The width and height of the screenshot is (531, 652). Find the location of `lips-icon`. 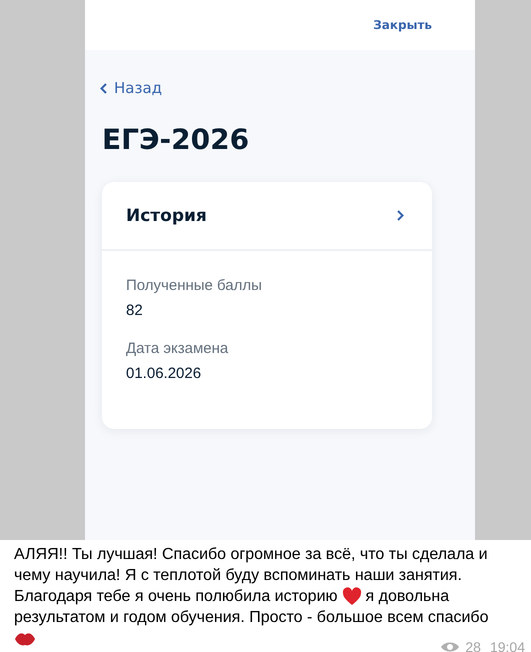

lips-icon is located at coordinates (25, 638).